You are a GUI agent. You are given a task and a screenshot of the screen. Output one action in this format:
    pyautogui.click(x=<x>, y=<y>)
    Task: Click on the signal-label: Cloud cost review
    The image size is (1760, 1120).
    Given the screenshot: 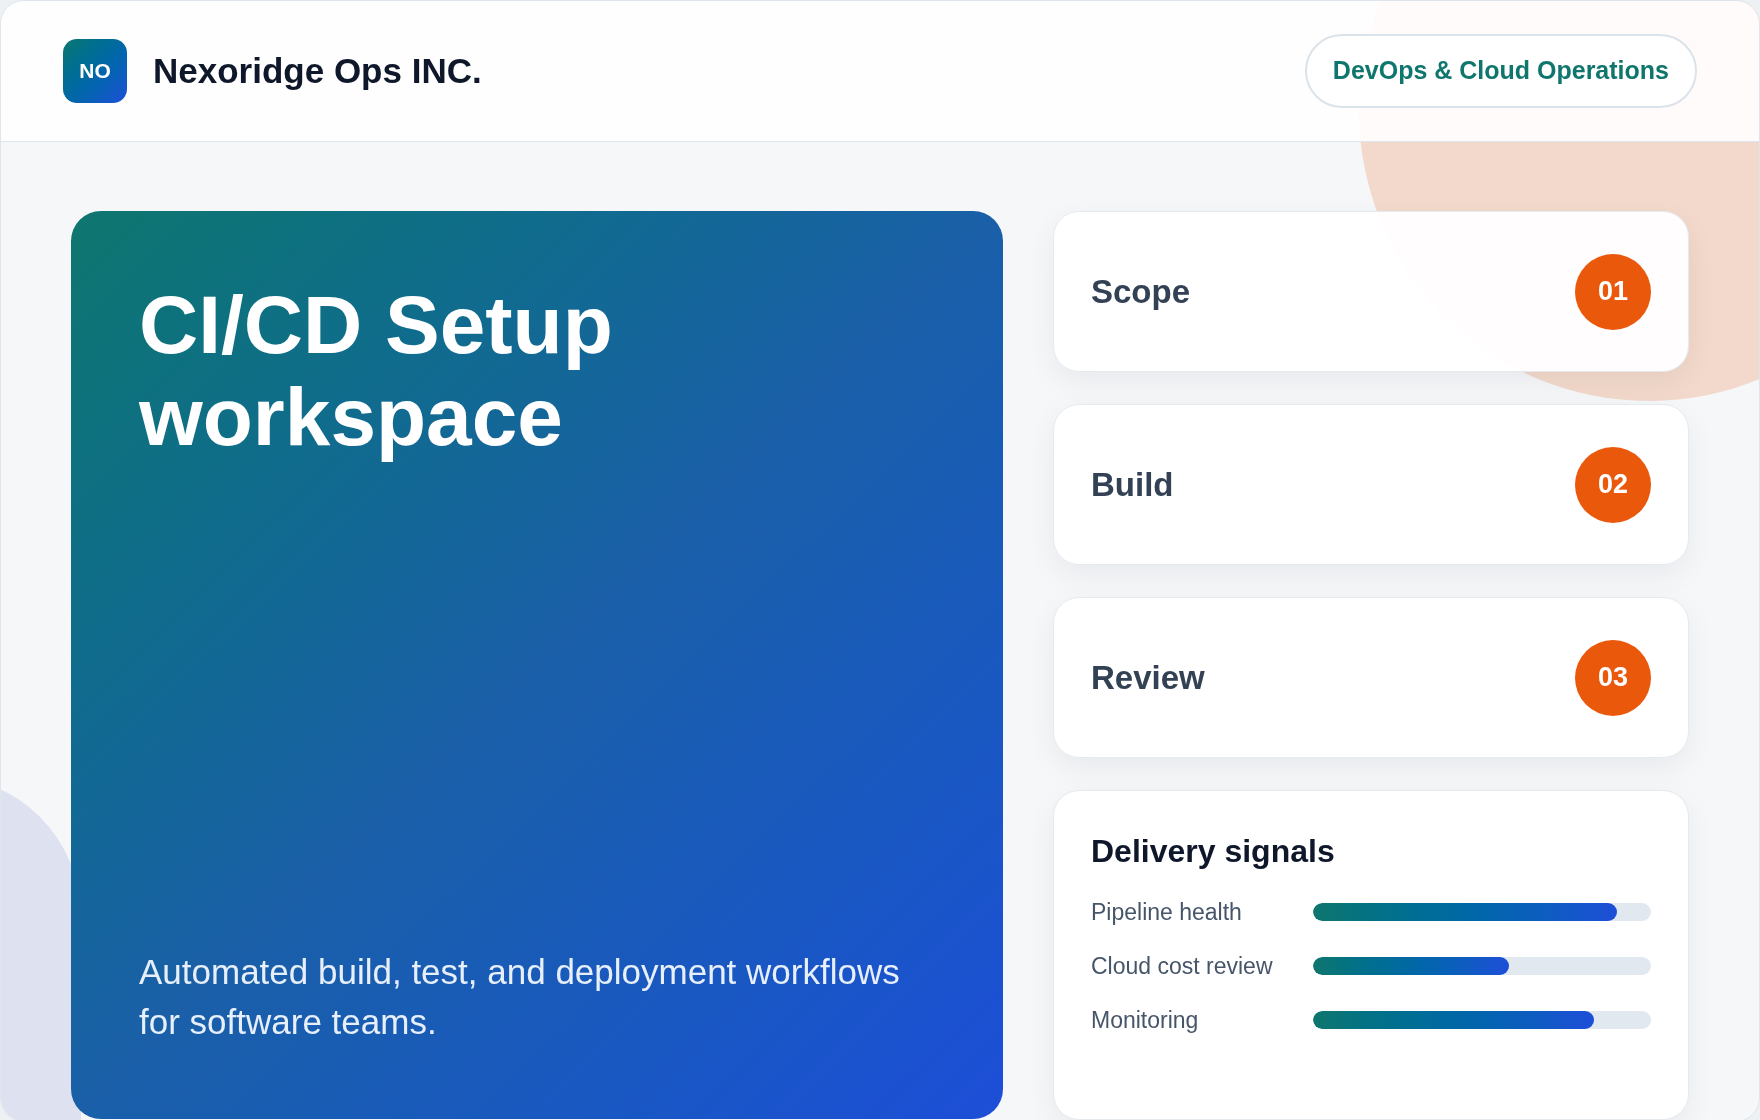 What is the action you would take?
    pyautogui.click(x=1182, y=966)
    